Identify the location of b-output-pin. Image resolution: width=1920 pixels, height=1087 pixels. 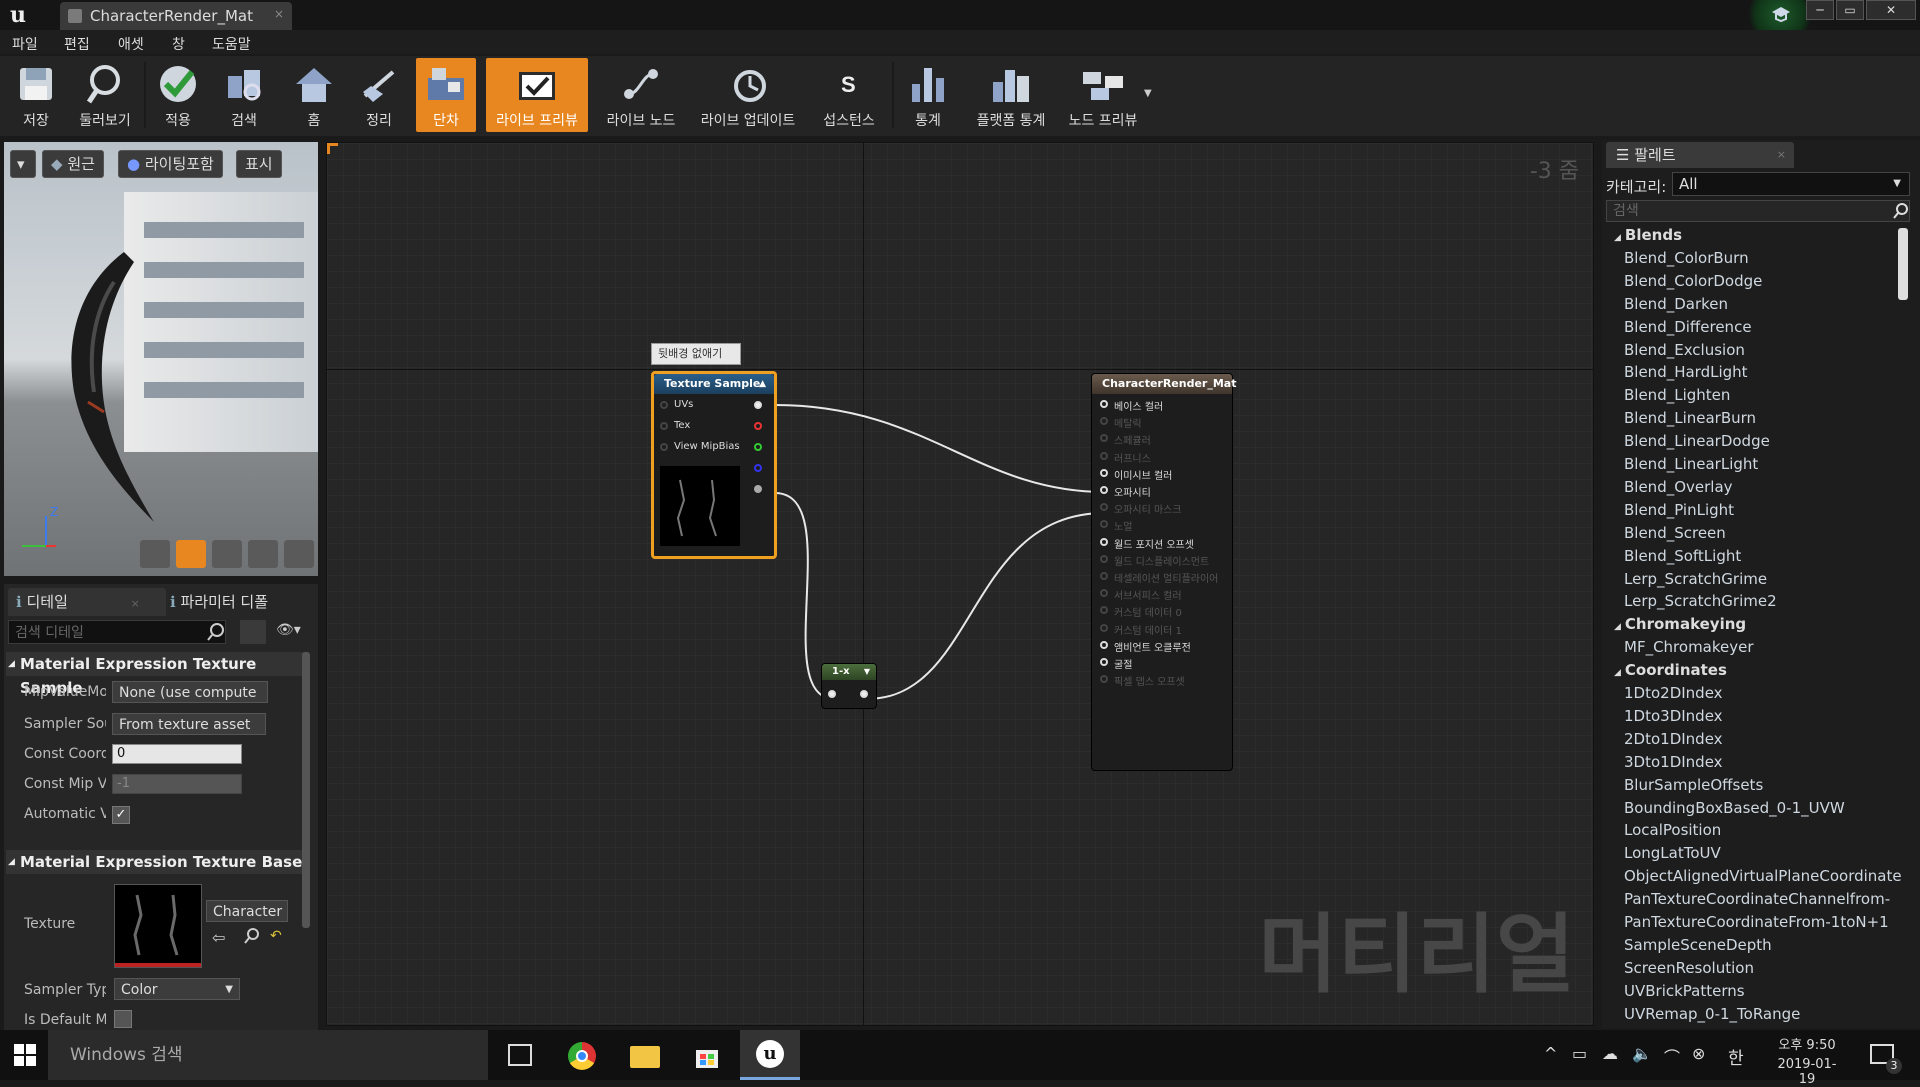
(758, 468).